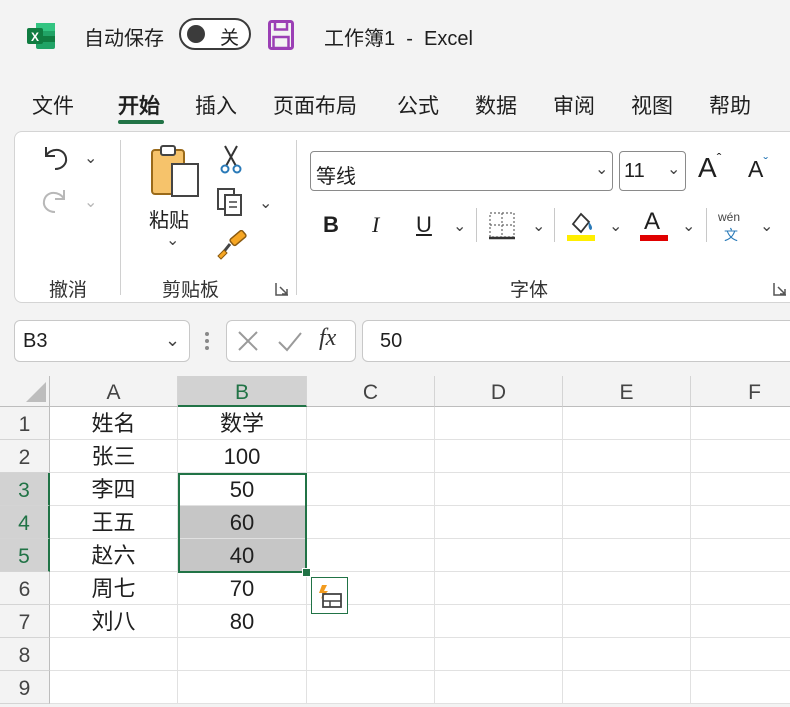 This screenshot has width=790, height=707. Describe the element at coordinates (502, 225) in the screenshot. I see `borders-icon` at that location.